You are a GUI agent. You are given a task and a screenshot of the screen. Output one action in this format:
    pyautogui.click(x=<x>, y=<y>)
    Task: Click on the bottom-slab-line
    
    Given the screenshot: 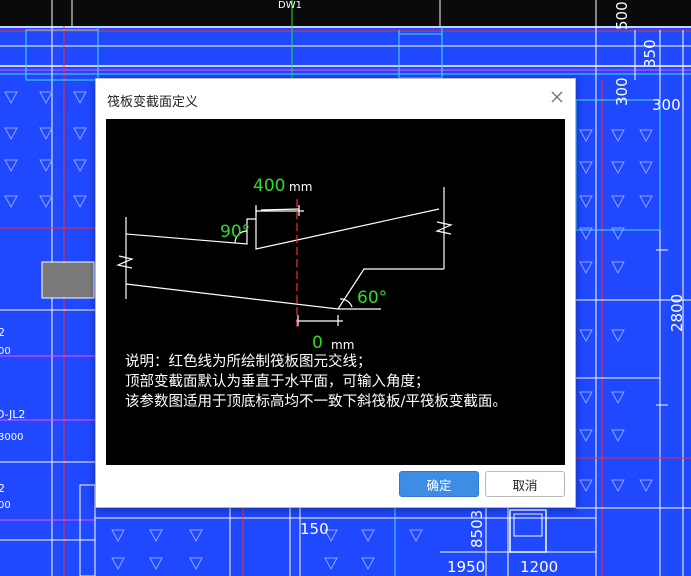 What is the action you would take?
    pyautogui.click(x=284, y=289)
    